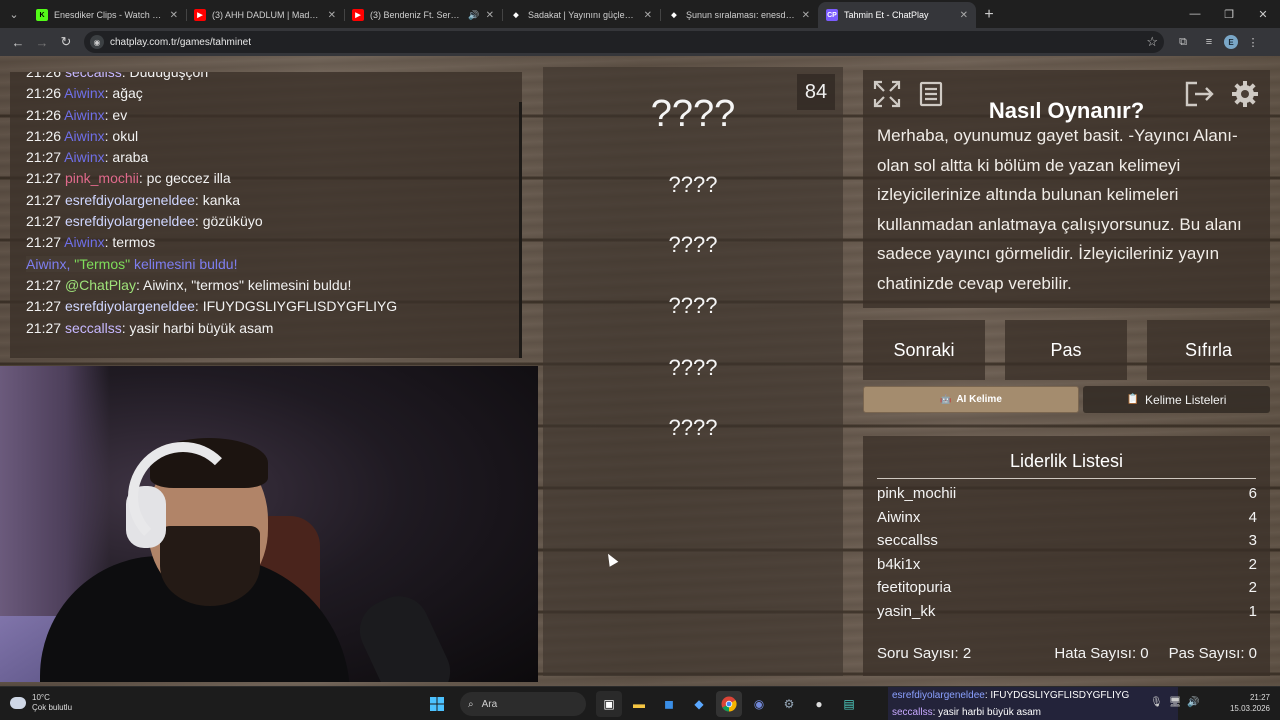  What do you see at coordinates (899, 564) in the screenshot?
I see `player-name: b4ki1x` at bounding box center [899, 564].